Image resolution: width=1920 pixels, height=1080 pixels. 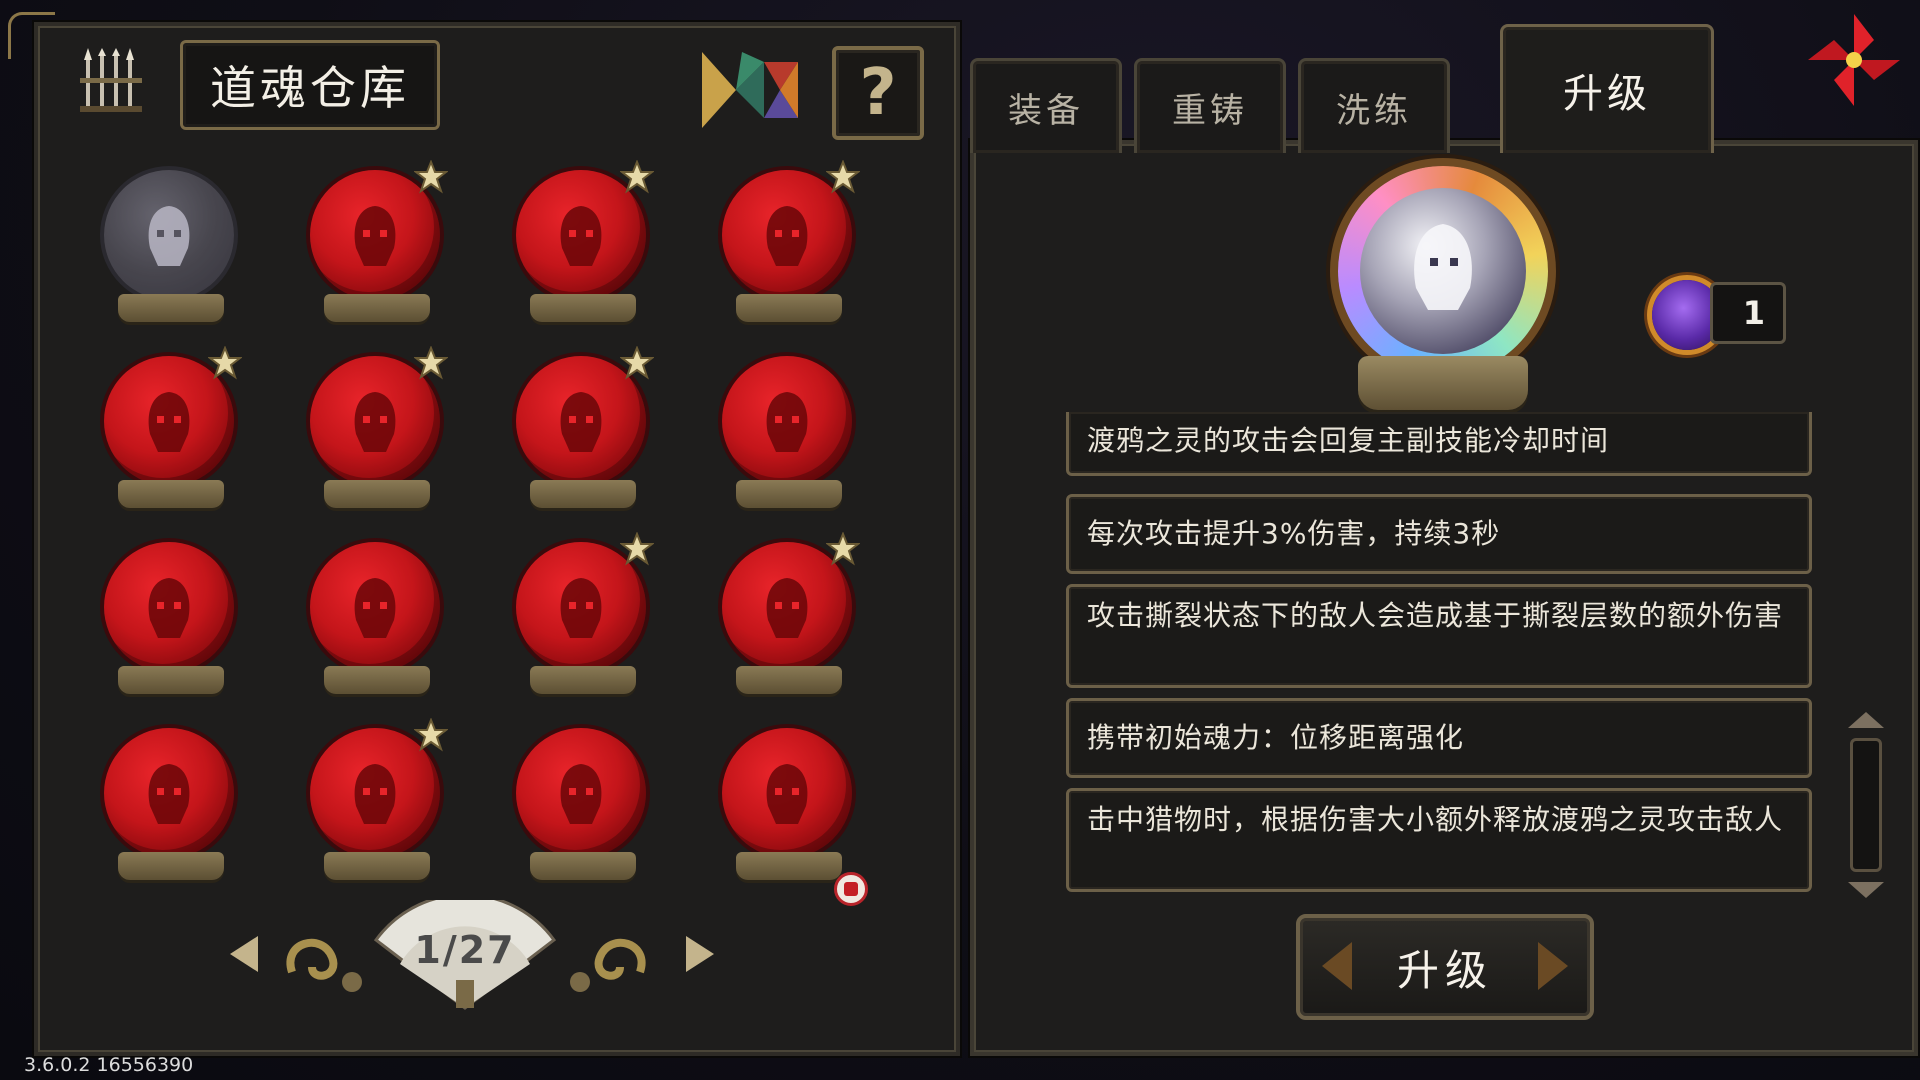 What do you see at coordinates (1607, 88) in the screenshot?
I see `tab-upgrade: 升级` at bounding box center [1607, 88].